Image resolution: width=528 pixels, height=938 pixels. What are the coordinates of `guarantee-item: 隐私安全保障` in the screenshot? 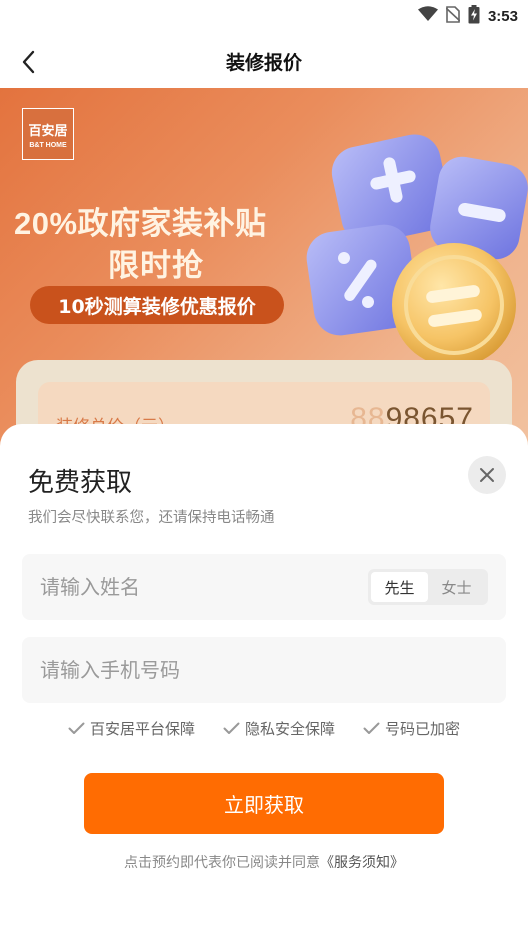 It's located at (279, 728).